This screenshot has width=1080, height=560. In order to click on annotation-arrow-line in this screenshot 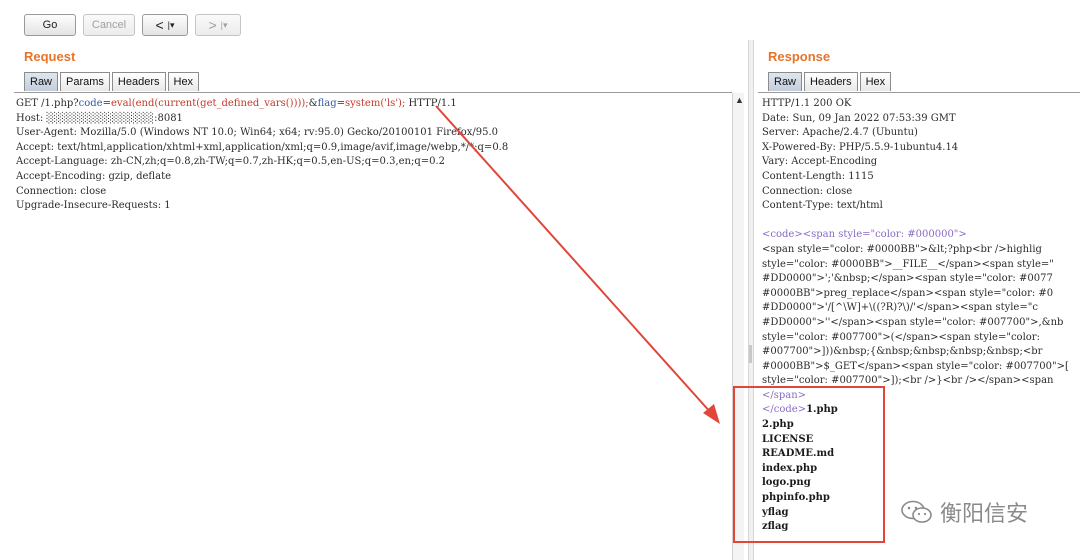, I will do `click(574, 260)`.